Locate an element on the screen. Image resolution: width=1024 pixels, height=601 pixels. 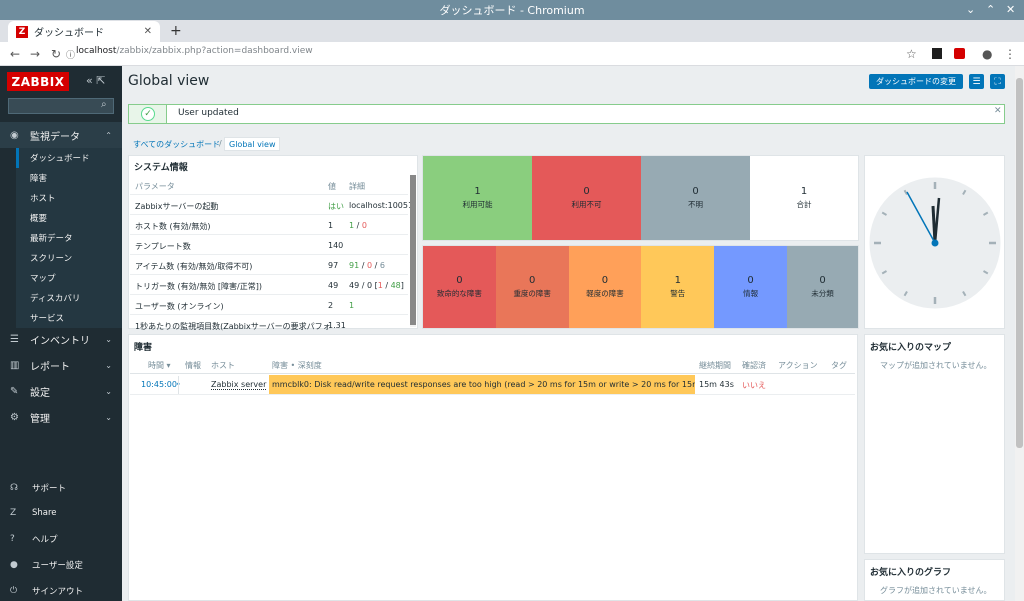
tile-label: 重度の障害 is located at coordinates (532, 293).